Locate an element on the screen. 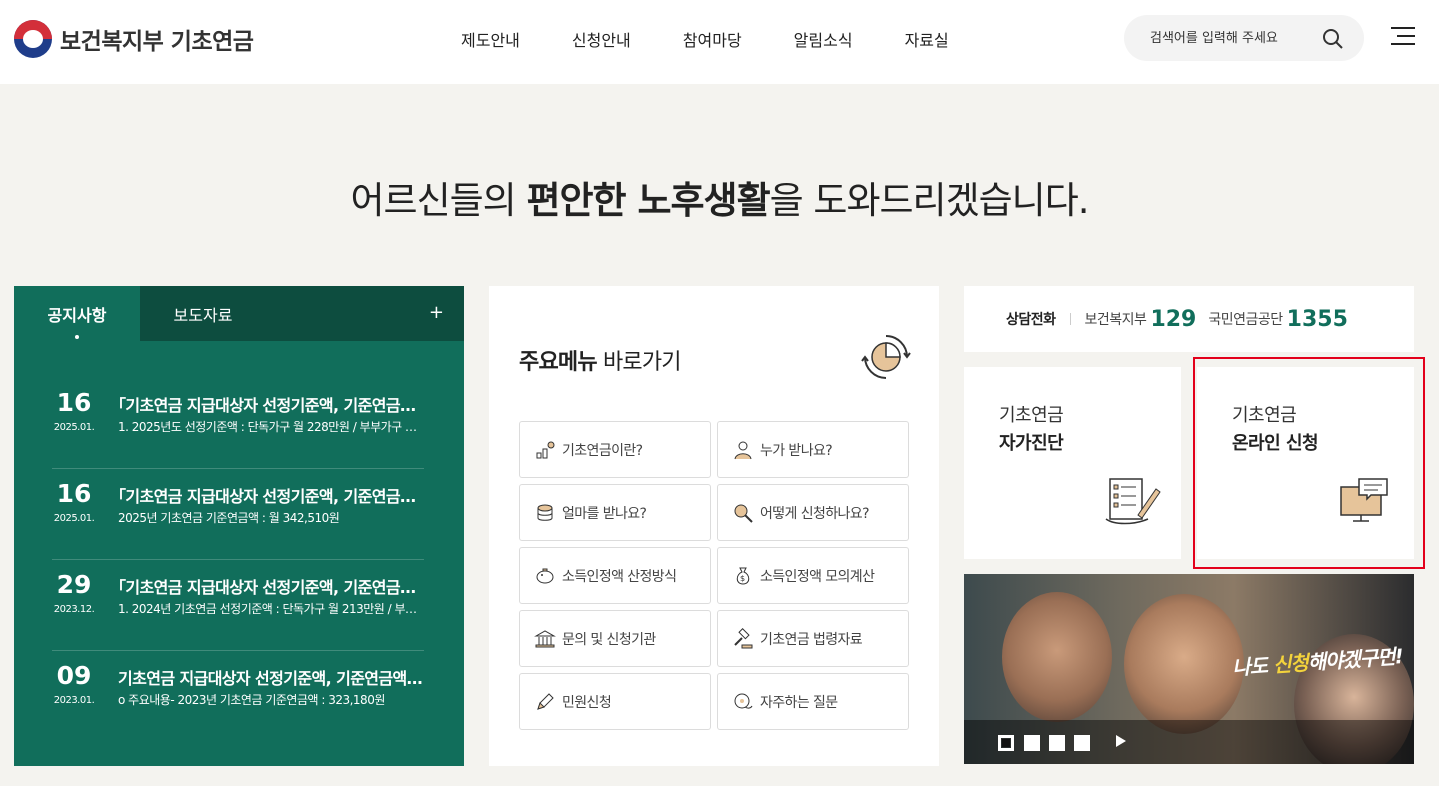 This screenshot has width=1439, height=786. header: 보건복지부 기초연금 제도안내 신청안내 참여마당 알림소식 자료실 is located at coordinates (719, 42).